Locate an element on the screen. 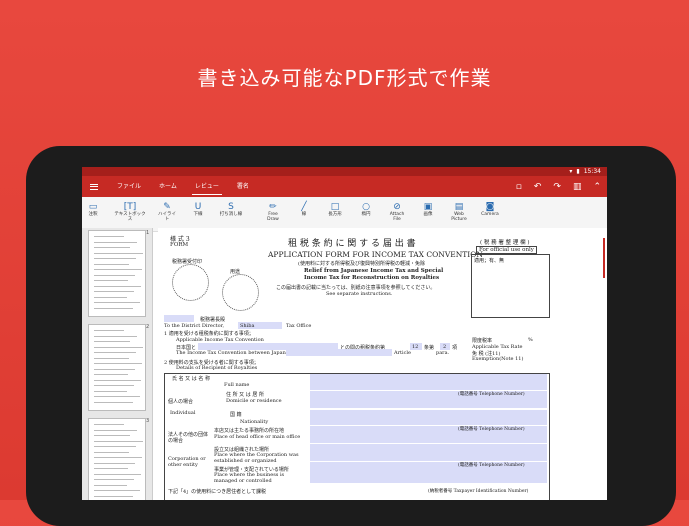 The width and height of the screenshot is (689, 526). highlight-icon: ✎ is located at coordinates (167, 206).